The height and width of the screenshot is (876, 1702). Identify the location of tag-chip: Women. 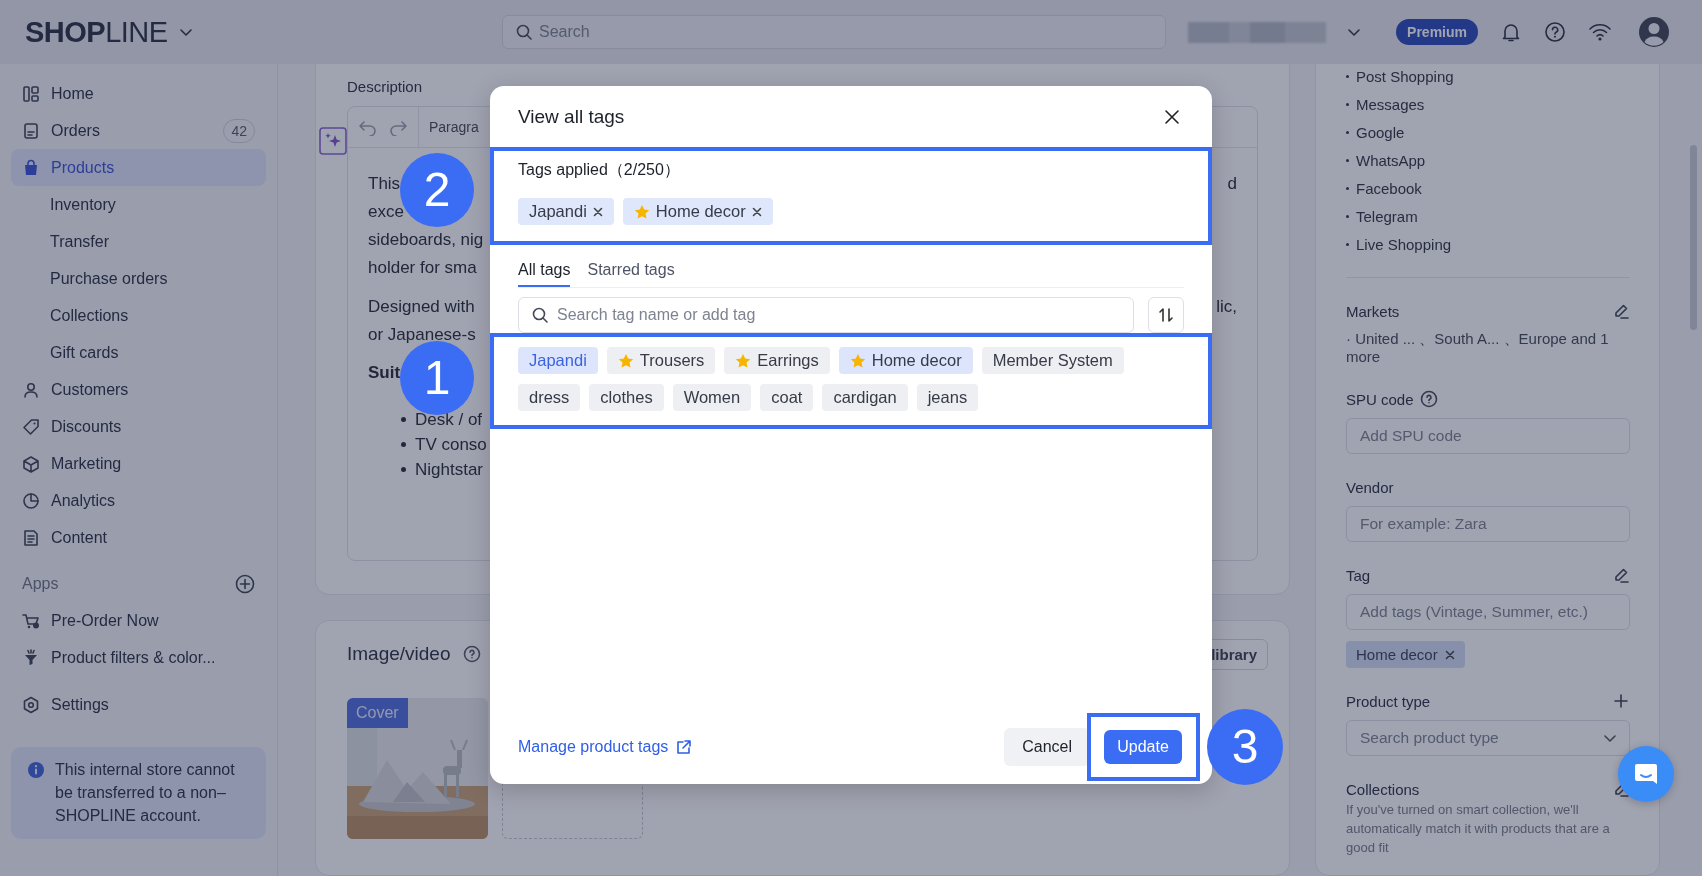
(712, 397).